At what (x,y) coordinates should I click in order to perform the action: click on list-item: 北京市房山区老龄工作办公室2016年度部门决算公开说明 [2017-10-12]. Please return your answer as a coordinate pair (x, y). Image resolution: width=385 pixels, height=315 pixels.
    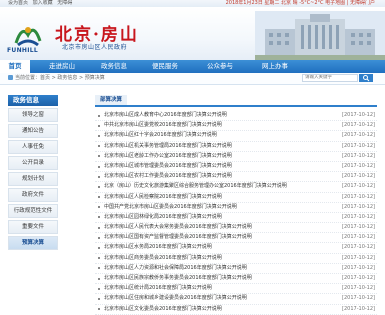
    Looking at the image, I should click on (236, 157).